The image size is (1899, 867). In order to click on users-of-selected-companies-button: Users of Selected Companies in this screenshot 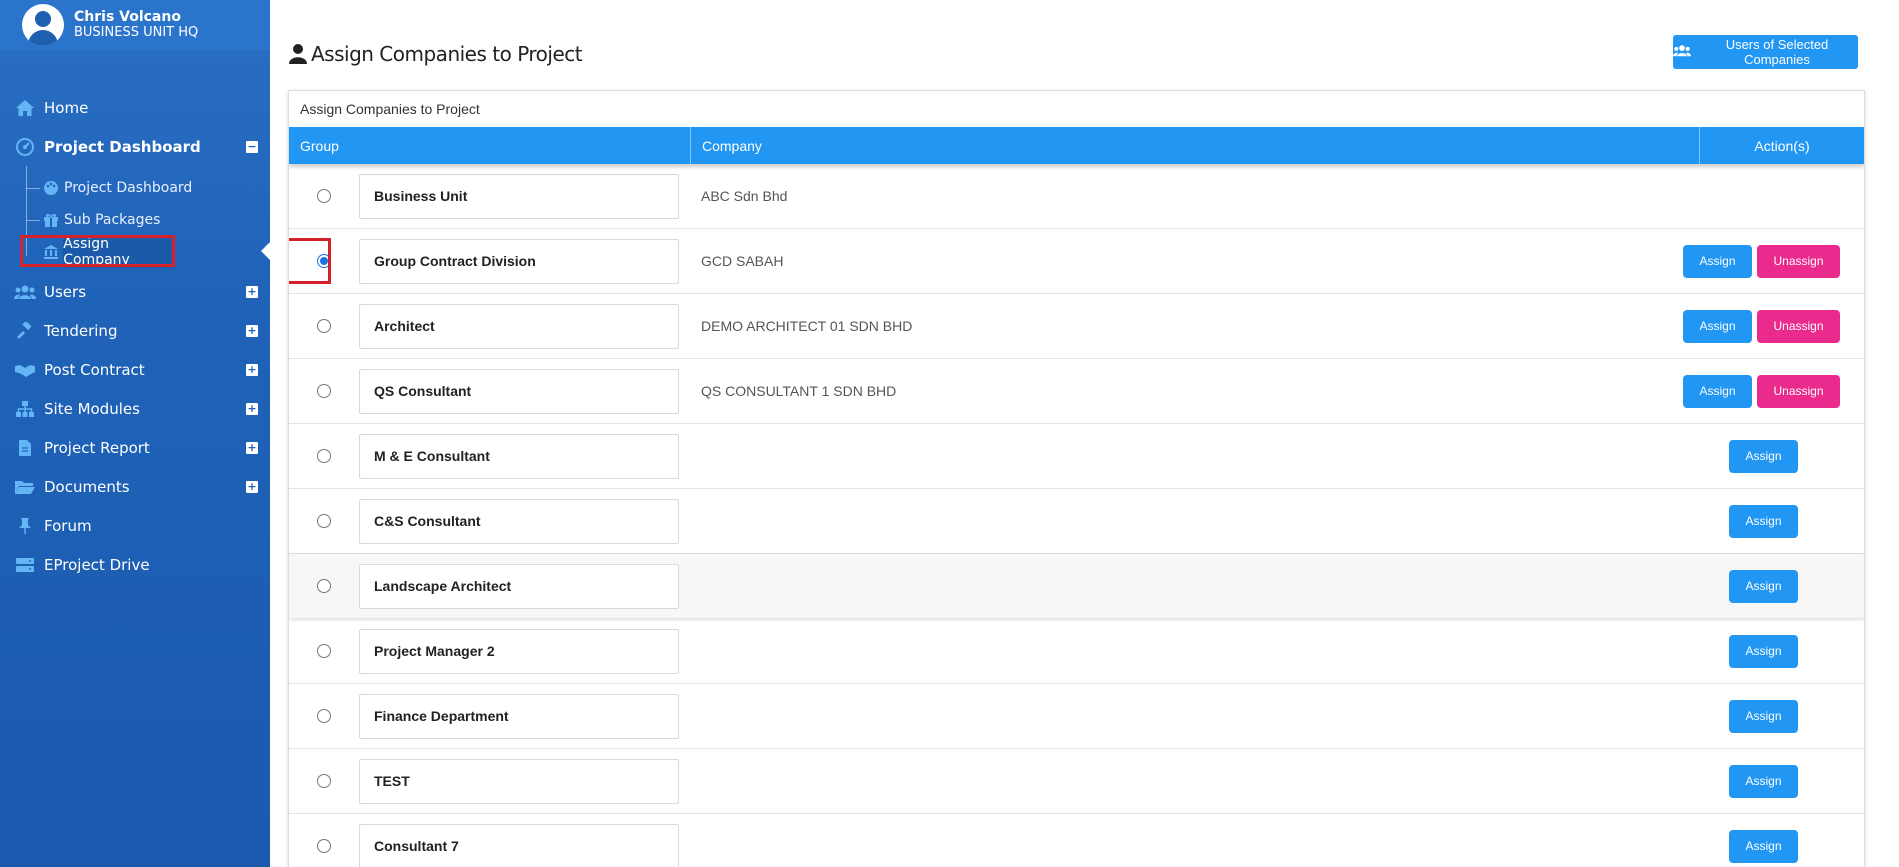, I will do `click(1765, 52)`.